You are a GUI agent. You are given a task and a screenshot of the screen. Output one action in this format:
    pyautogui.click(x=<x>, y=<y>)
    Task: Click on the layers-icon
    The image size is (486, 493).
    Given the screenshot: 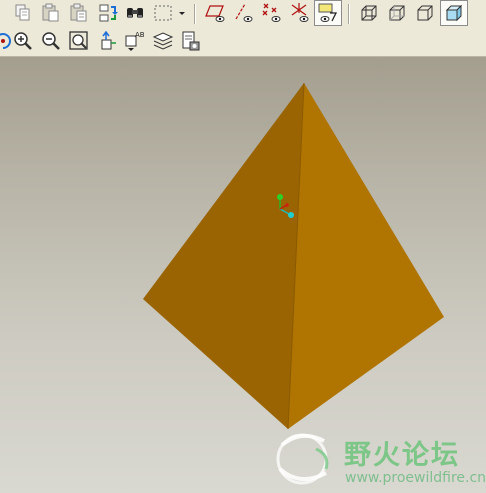 What is the action you would take?
    pyautogui.click(x=163, y=41)
    